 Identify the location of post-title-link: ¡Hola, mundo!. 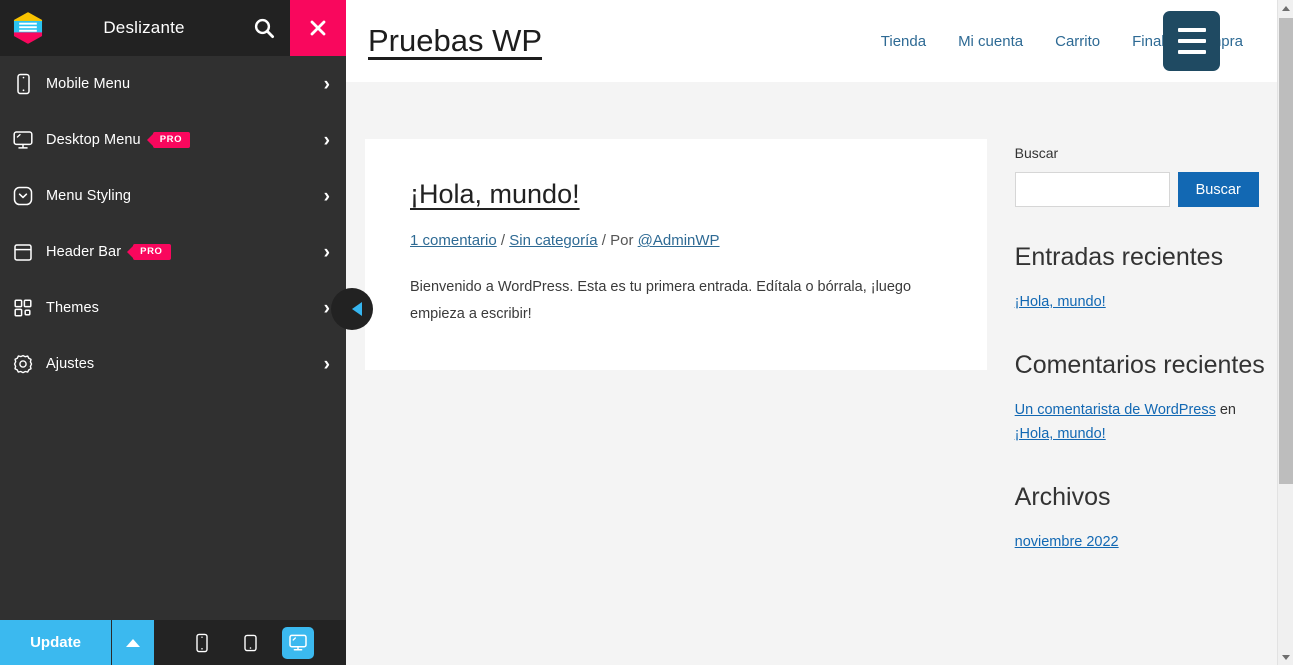
(676, 194).